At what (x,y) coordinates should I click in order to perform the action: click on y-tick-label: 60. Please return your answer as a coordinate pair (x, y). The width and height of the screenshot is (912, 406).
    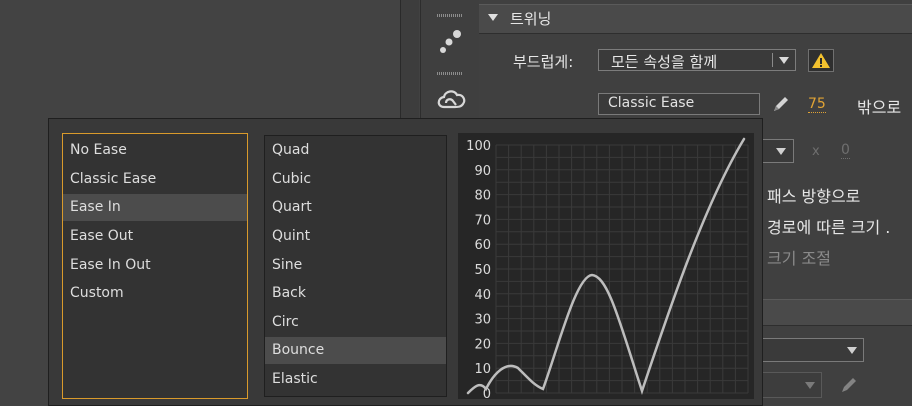
    Looking at the image, I should click on (482, 245).